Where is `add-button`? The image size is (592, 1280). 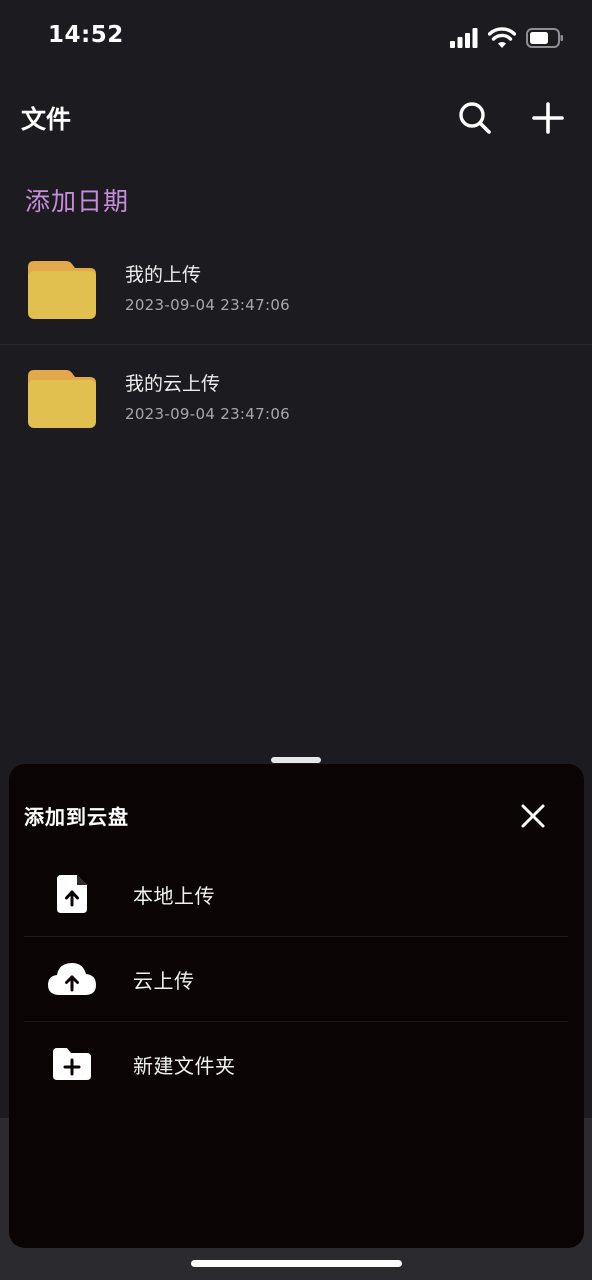 add-button is located at coordinates (548, 118).